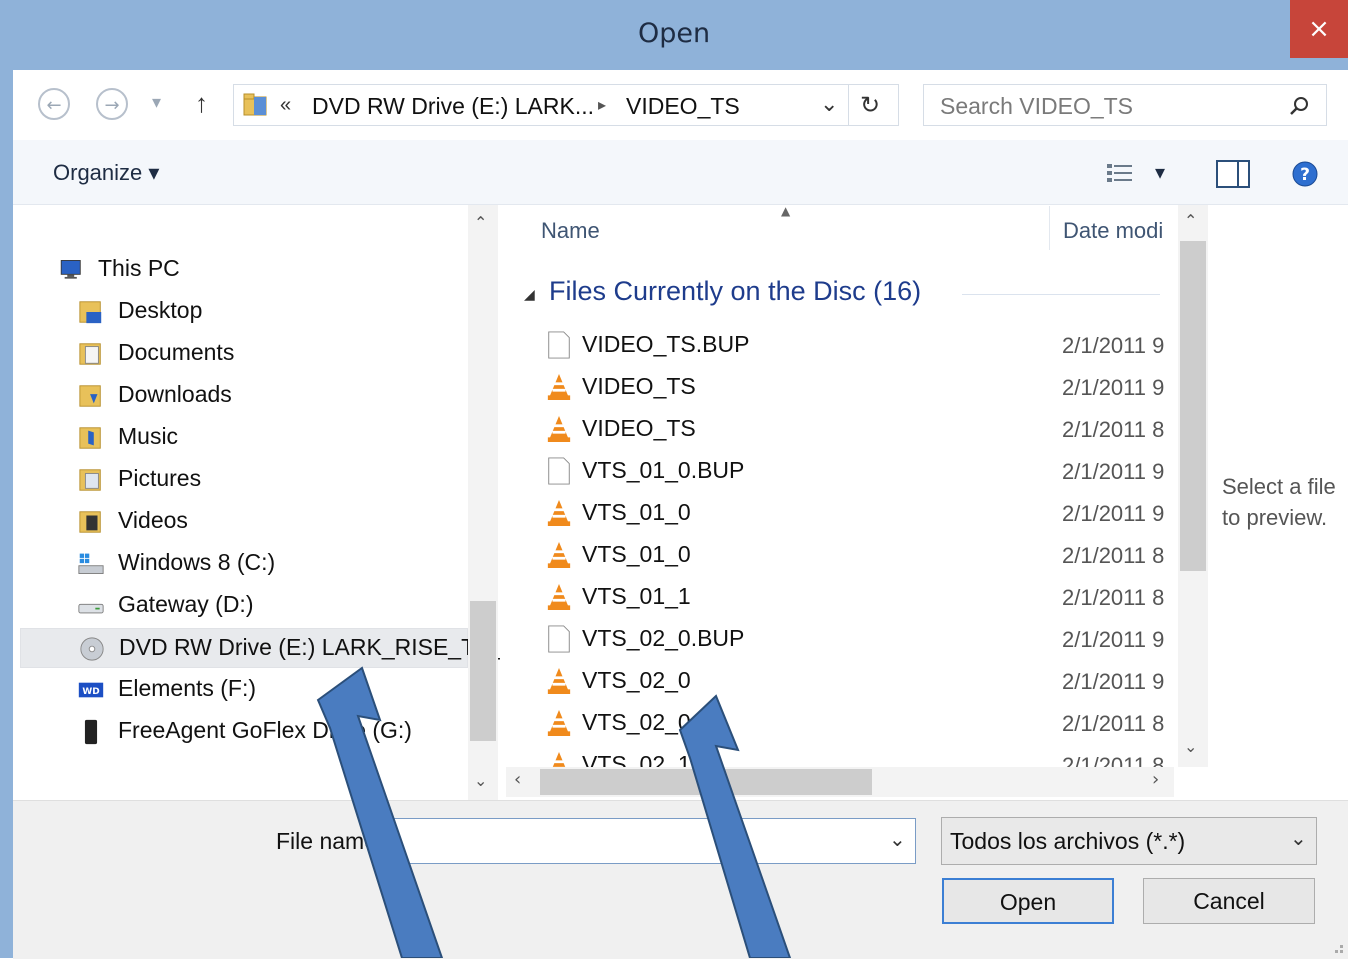 This screenshot has height=959, width=1348. Describe the element at coordinates (201, 103) in the screenshot. I see `up-button: ↑` at that location.